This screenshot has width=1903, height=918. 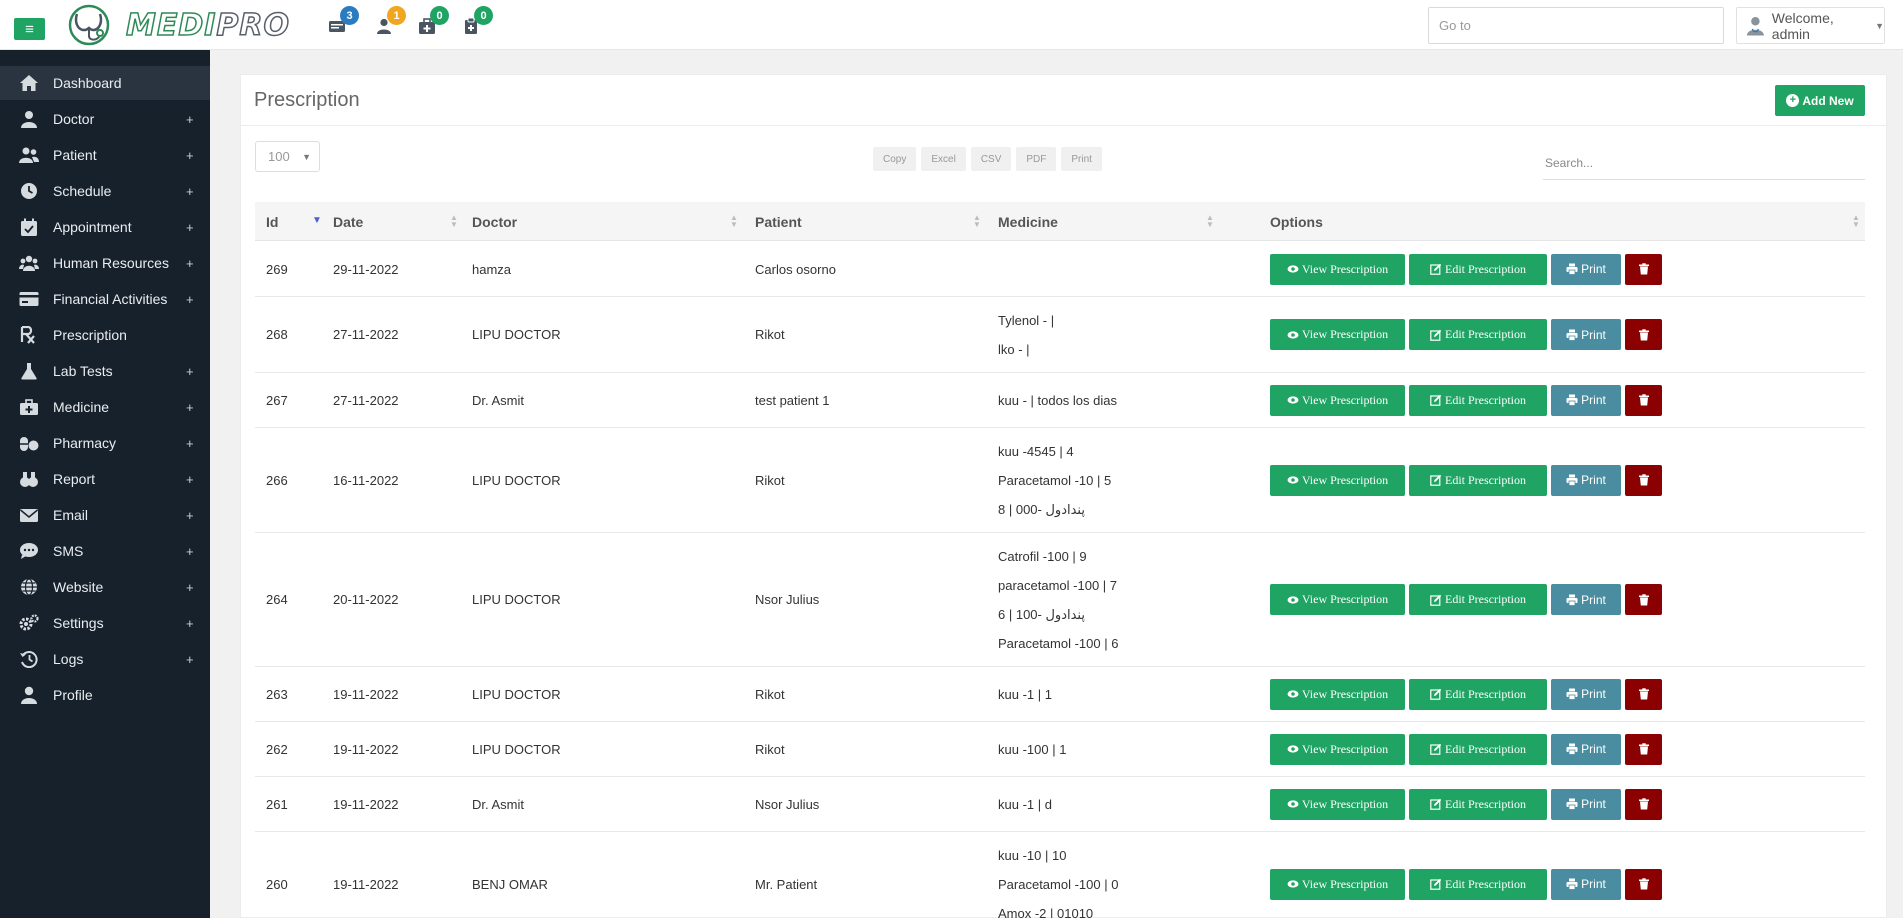 I want to click on sidebar-item-logs: Logs +, so click(x=105, y=659).